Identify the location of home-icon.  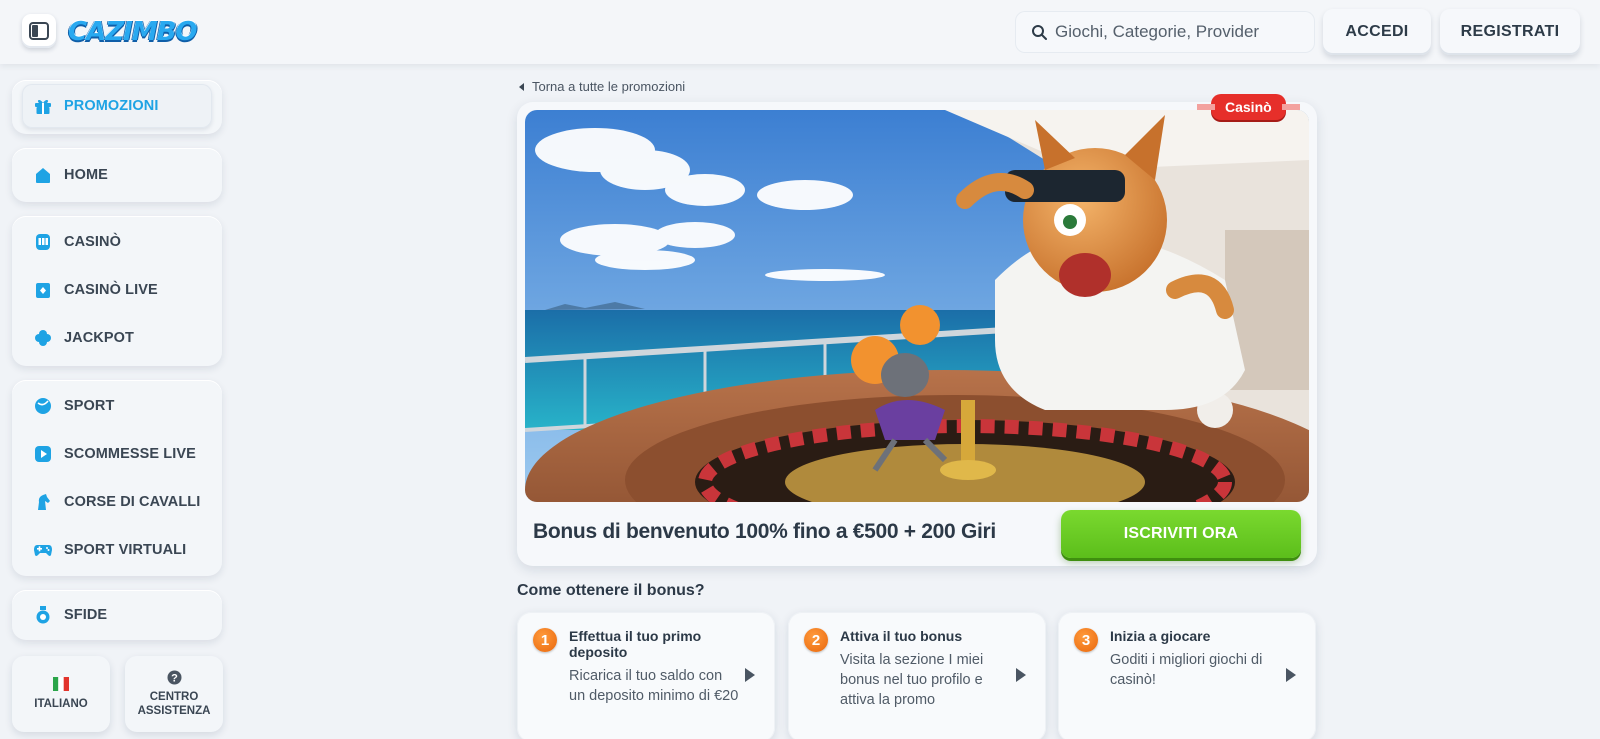
(43, 175).